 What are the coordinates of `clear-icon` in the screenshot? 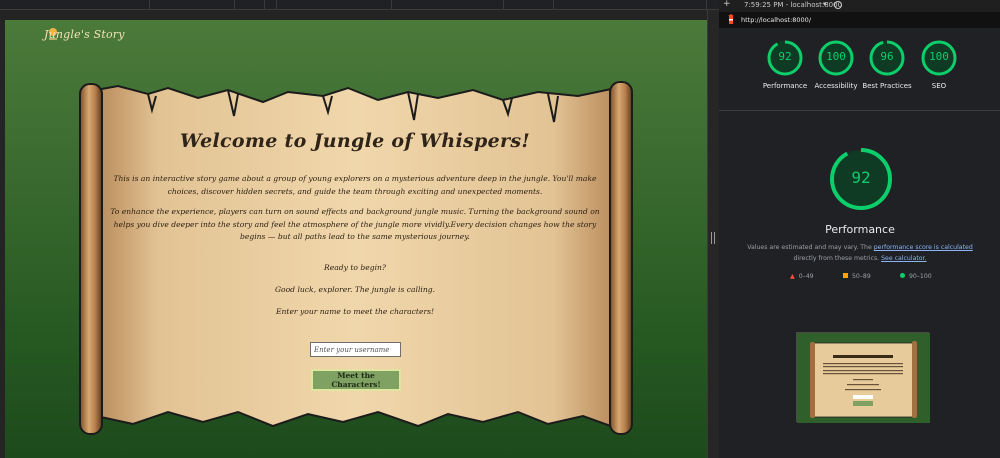 It's located at (838, 5).